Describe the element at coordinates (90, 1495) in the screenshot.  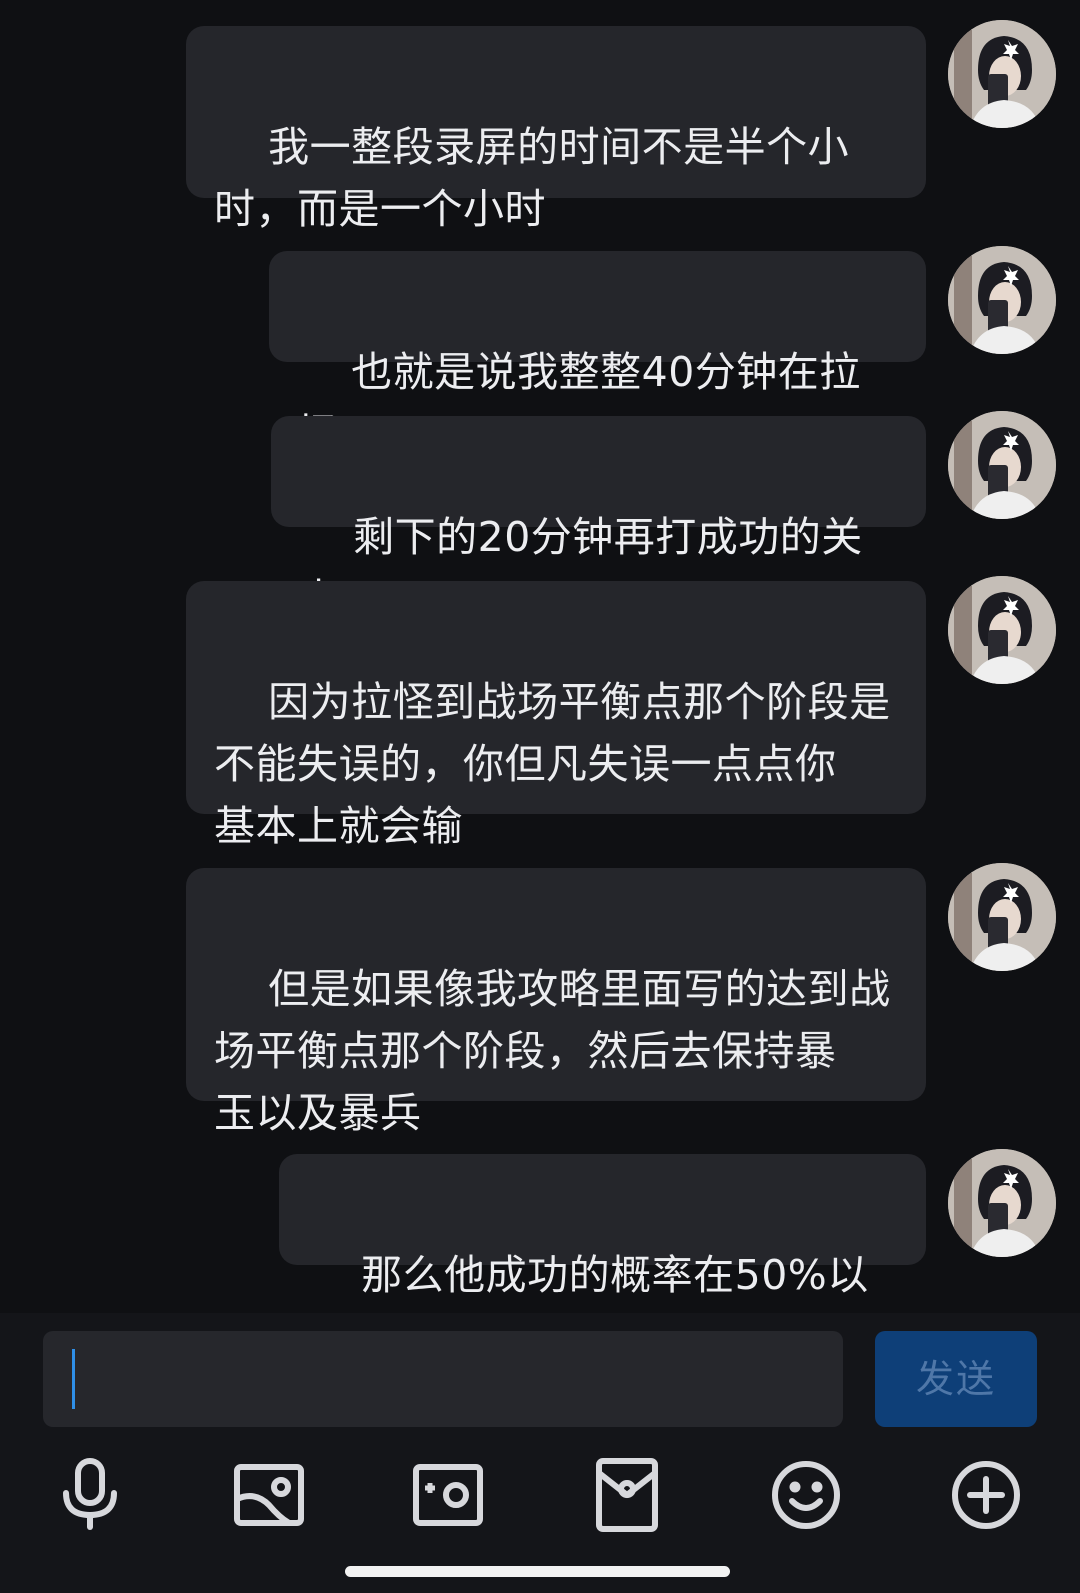
I see `microphone-icon` at that location.